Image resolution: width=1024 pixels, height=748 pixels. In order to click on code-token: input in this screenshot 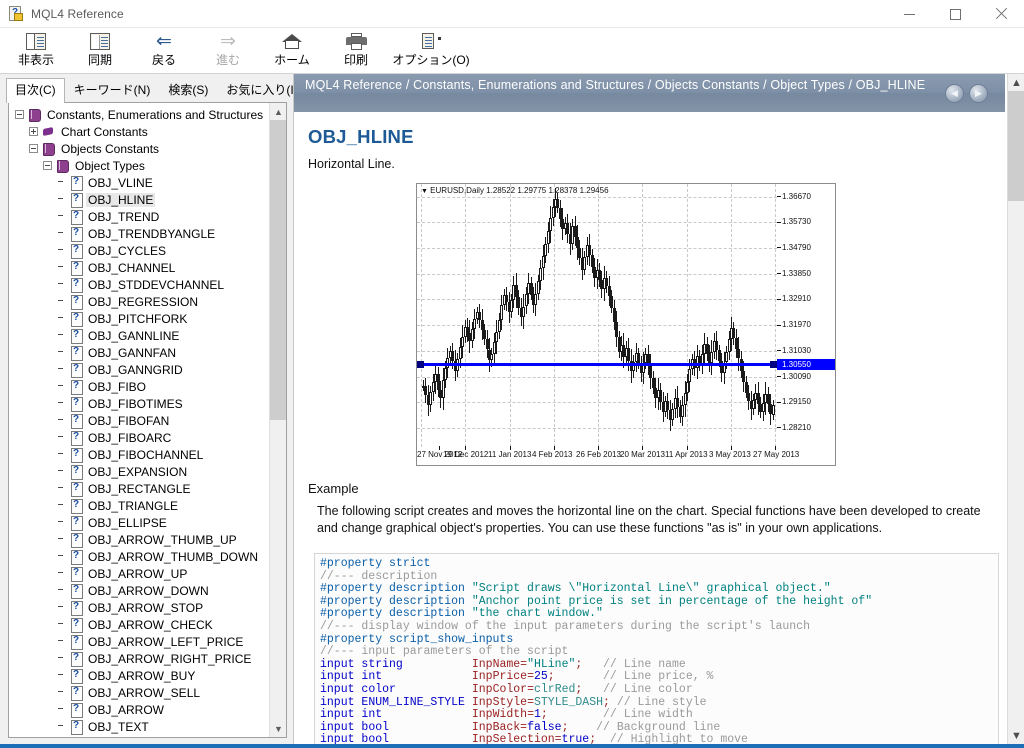, I will do `click(341, 715)`.